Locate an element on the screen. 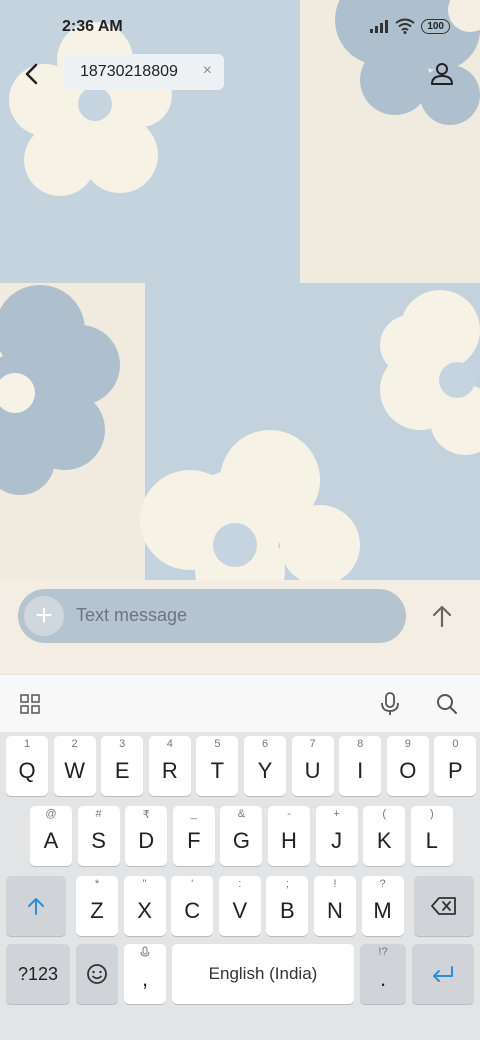 This screenshot has width=480, height=1040. key-hint: * is located at coordinates (97, 884).